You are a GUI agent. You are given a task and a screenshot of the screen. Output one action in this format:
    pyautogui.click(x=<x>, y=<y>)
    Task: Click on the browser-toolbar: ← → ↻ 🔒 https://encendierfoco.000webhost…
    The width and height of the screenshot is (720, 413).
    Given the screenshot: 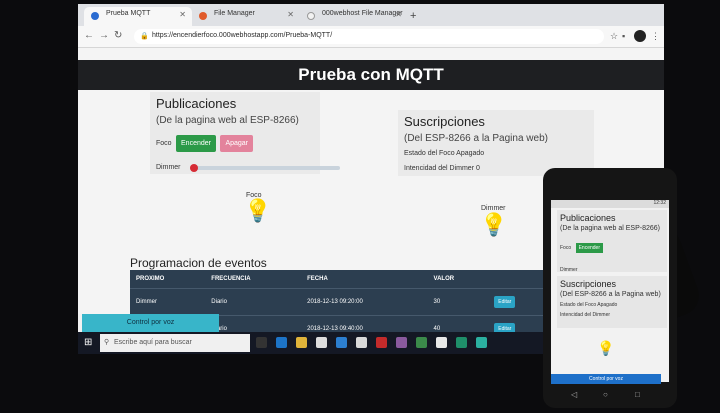 What is the action you would take?
    pyautogui.click(x=371, y=37)
    